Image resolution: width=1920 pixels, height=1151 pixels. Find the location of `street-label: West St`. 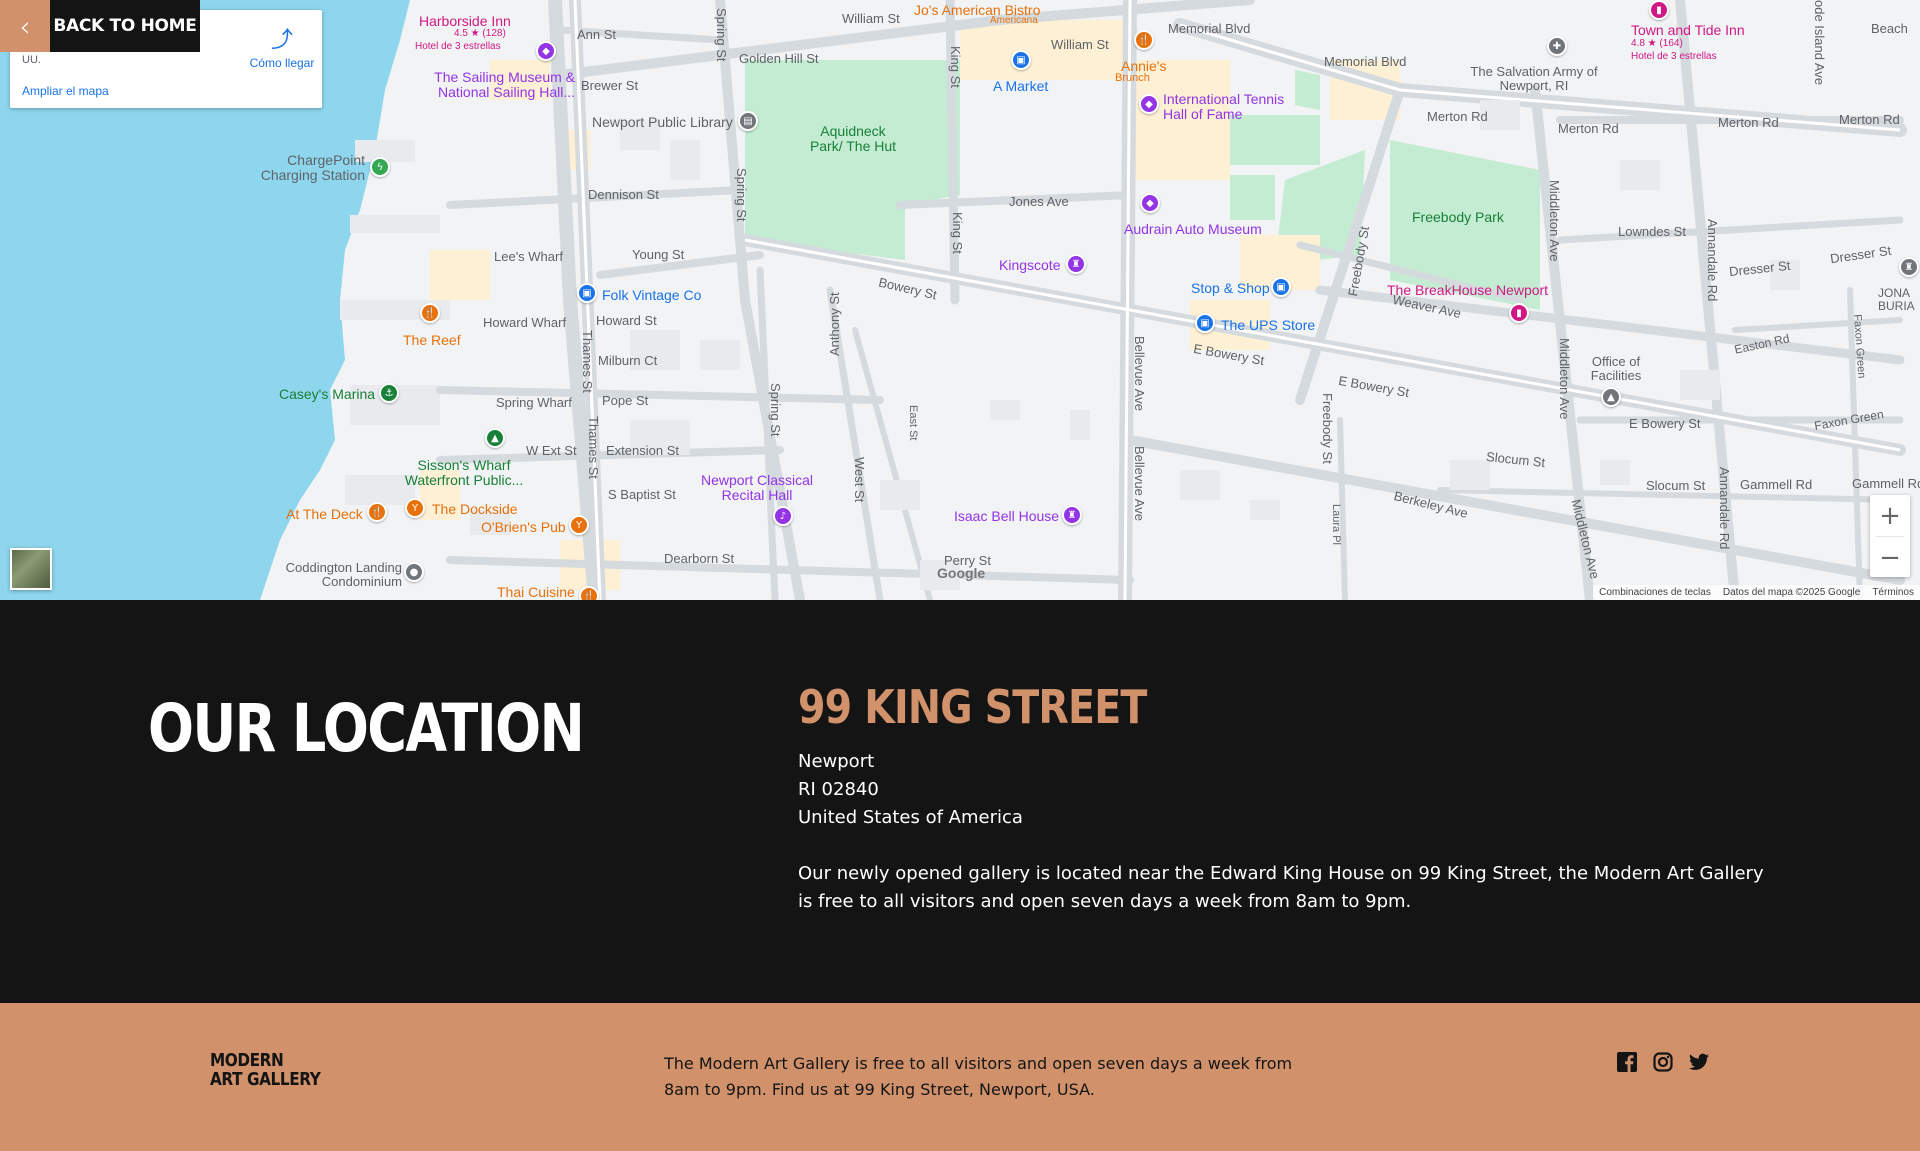

street-label: West St is located at coordinates (859, 480).